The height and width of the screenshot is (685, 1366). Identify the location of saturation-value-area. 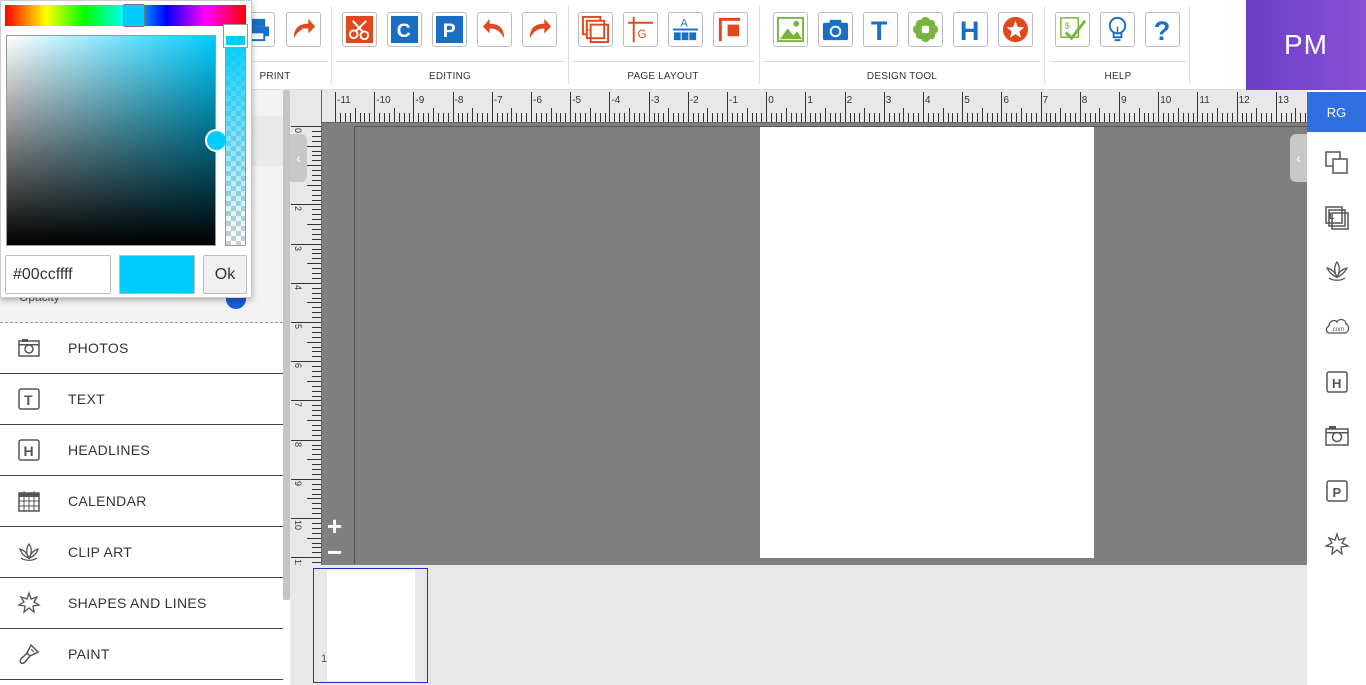
(111, 140).